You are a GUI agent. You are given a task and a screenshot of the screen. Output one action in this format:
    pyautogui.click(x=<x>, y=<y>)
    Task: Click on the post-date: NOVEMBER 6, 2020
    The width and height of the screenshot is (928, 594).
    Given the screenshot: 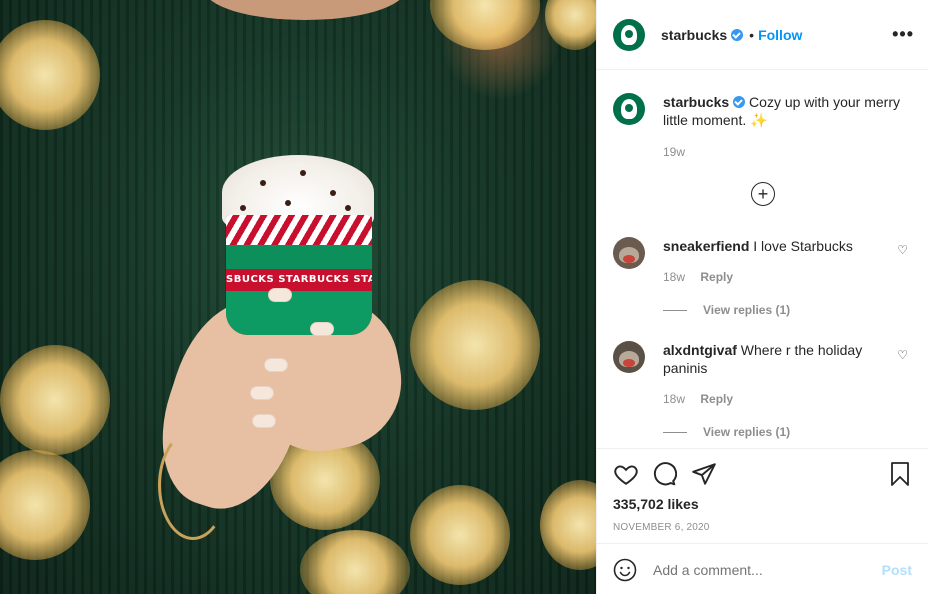 What is the action you would take?
    pyautogui.click(x=661, y=527)
    